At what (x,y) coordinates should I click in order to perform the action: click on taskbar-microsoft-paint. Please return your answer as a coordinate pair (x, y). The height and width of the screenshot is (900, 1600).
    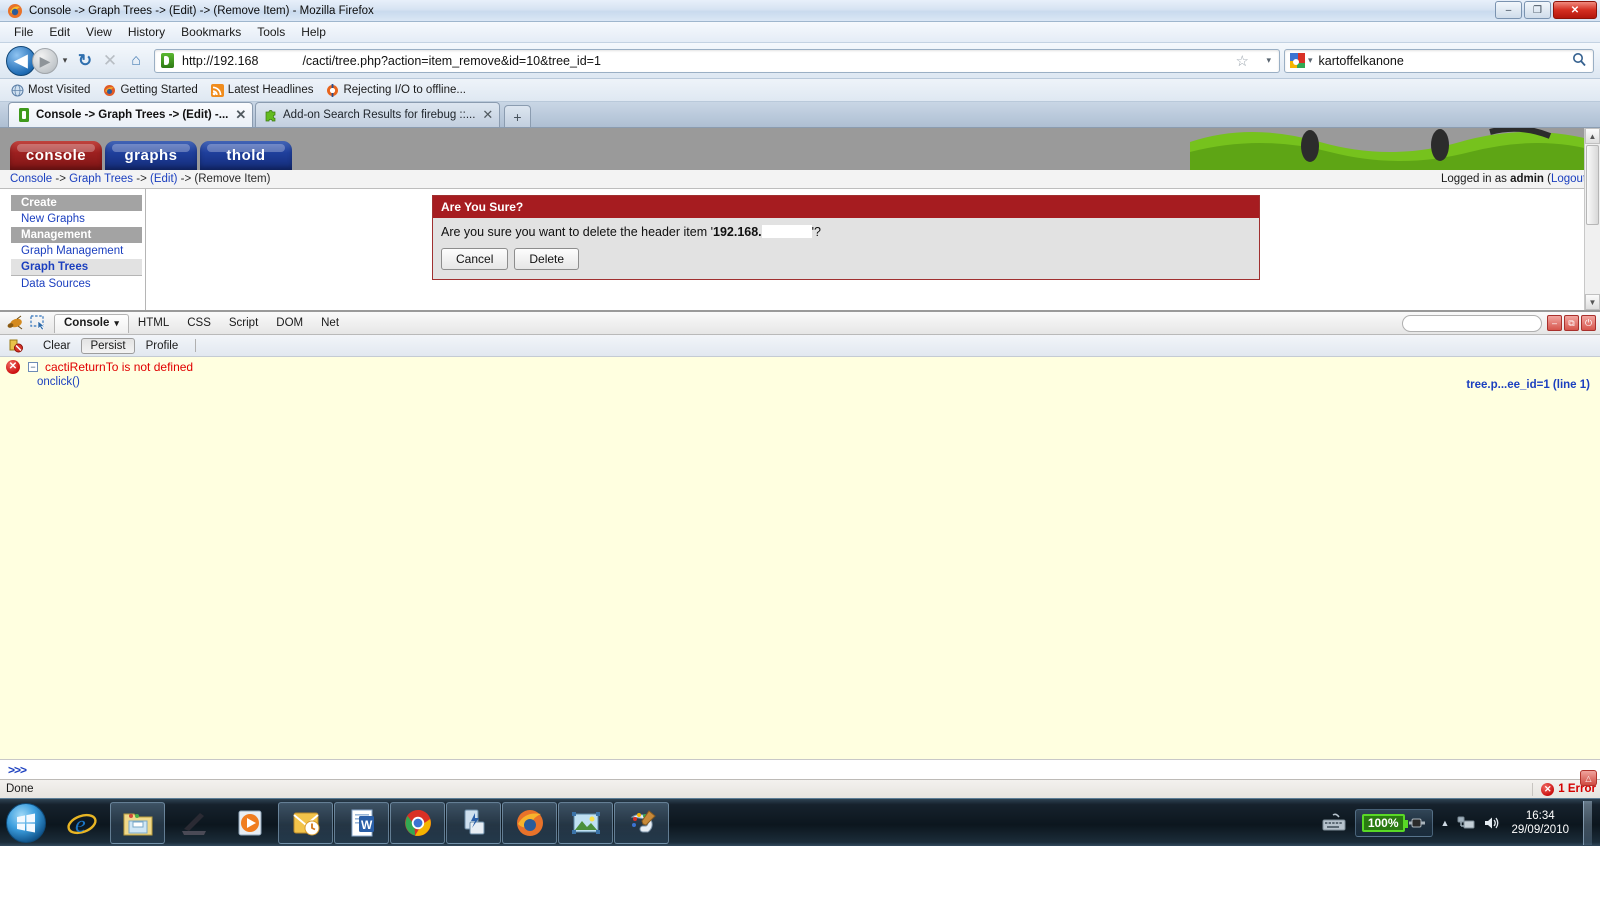
    Looking at the image, I should click on (641, 822).